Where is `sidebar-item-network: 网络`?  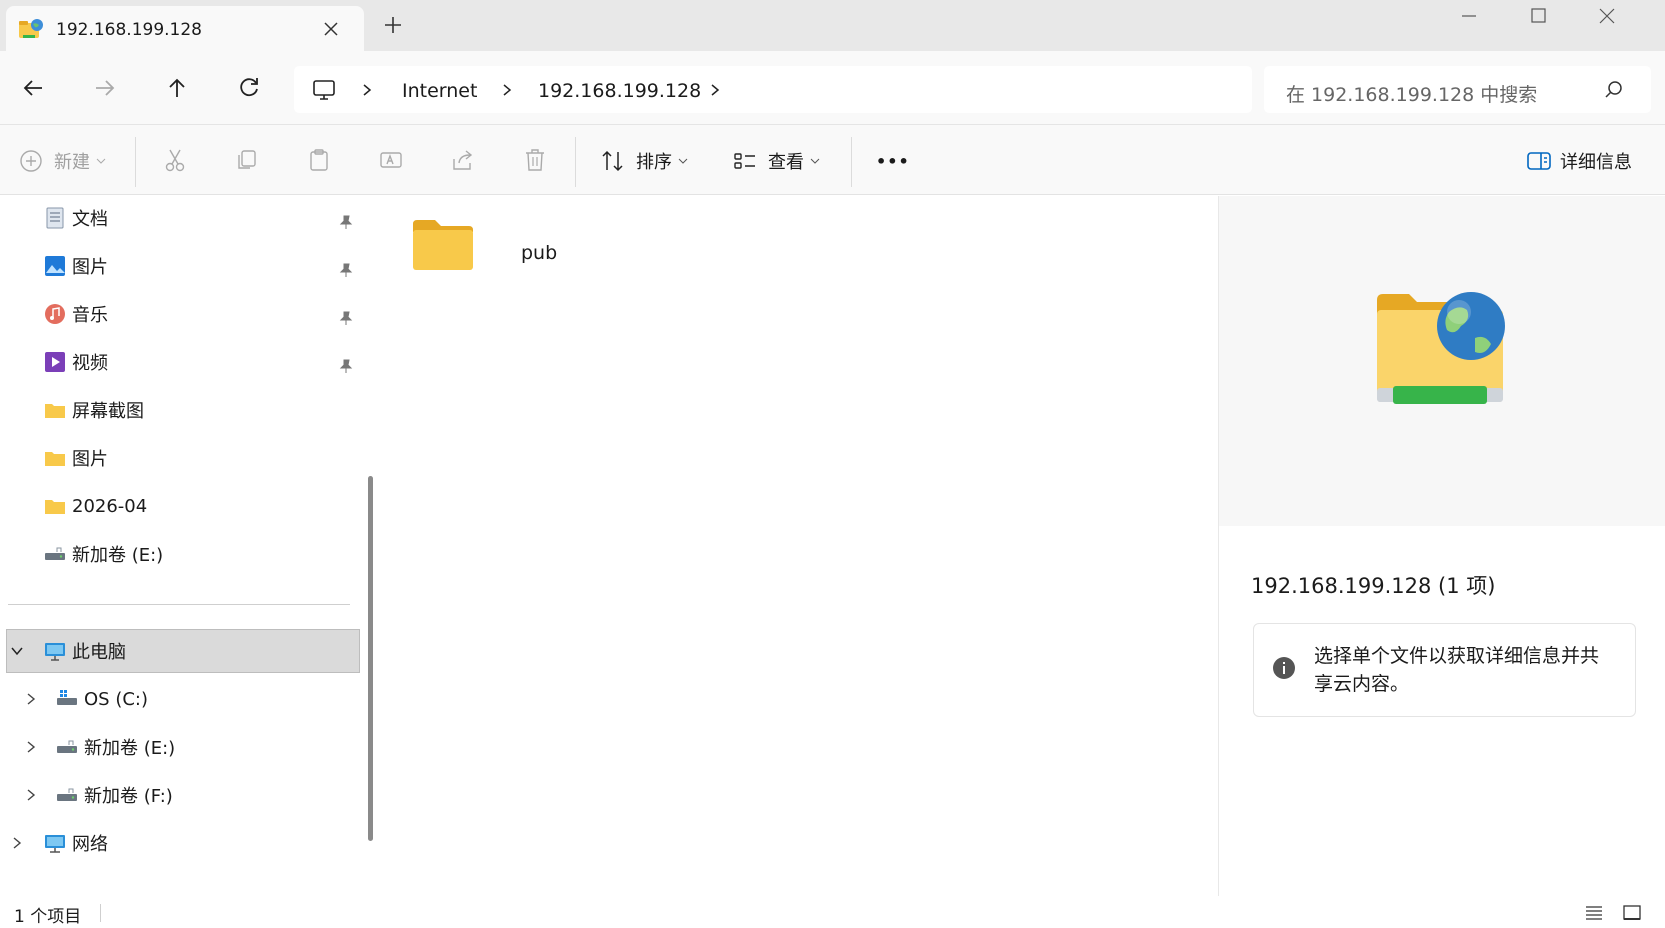 sidebar-item-network: 网络 is located at coordinates (76, 843).